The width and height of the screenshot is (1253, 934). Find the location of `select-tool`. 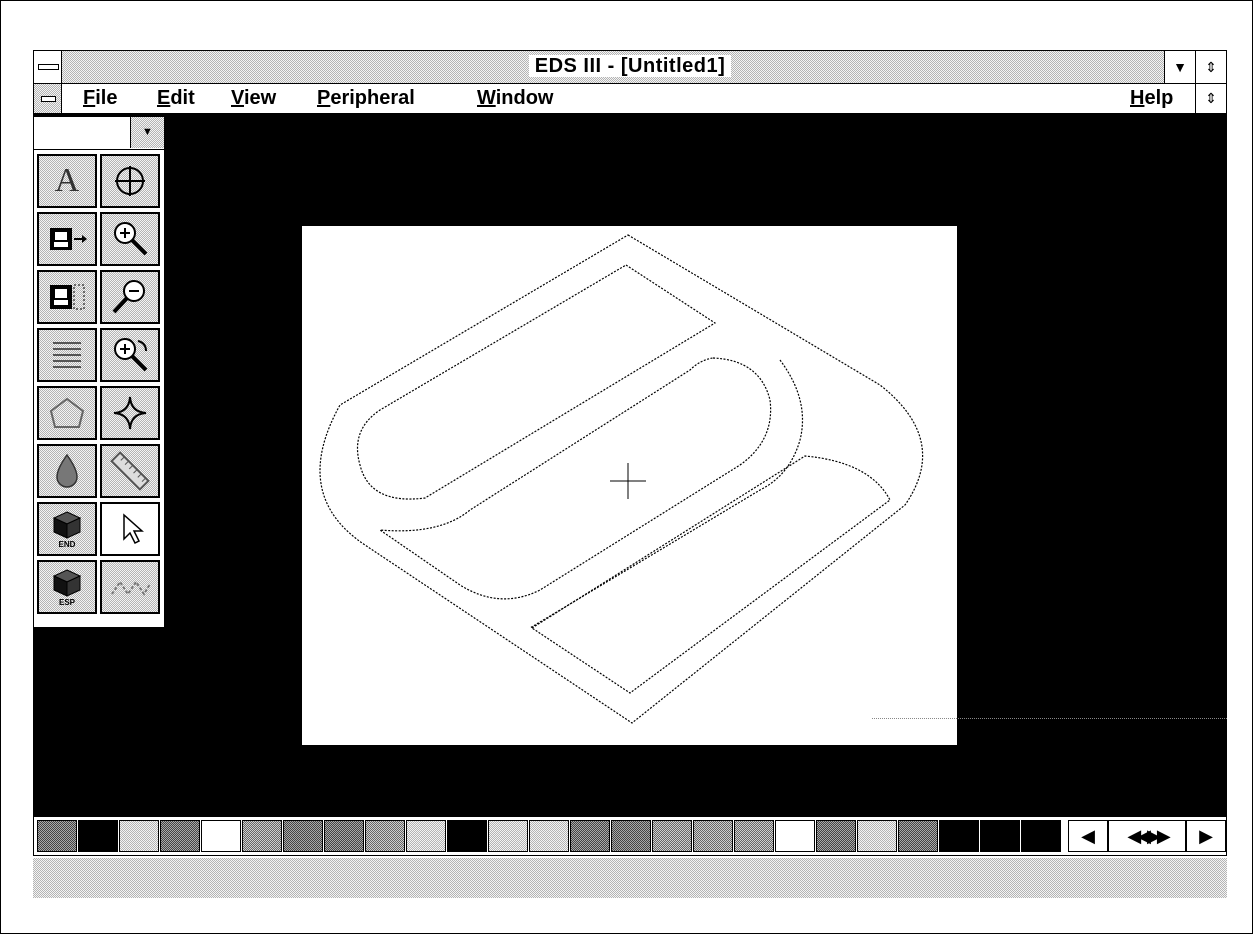

select-tool is located at coordinates (130, 529).